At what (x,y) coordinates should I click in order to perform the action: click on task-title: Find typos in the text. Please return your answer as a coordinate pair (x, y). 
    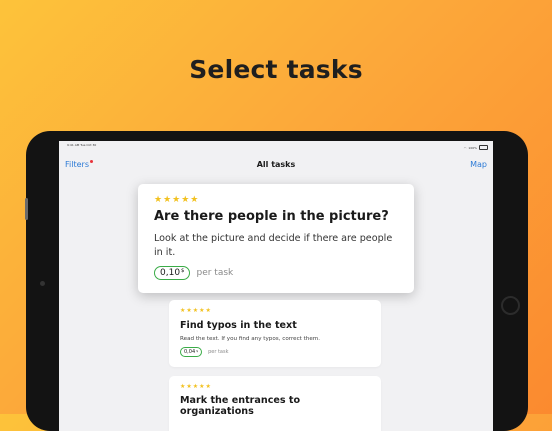
    Looking at the image, I should click on (238, 325).